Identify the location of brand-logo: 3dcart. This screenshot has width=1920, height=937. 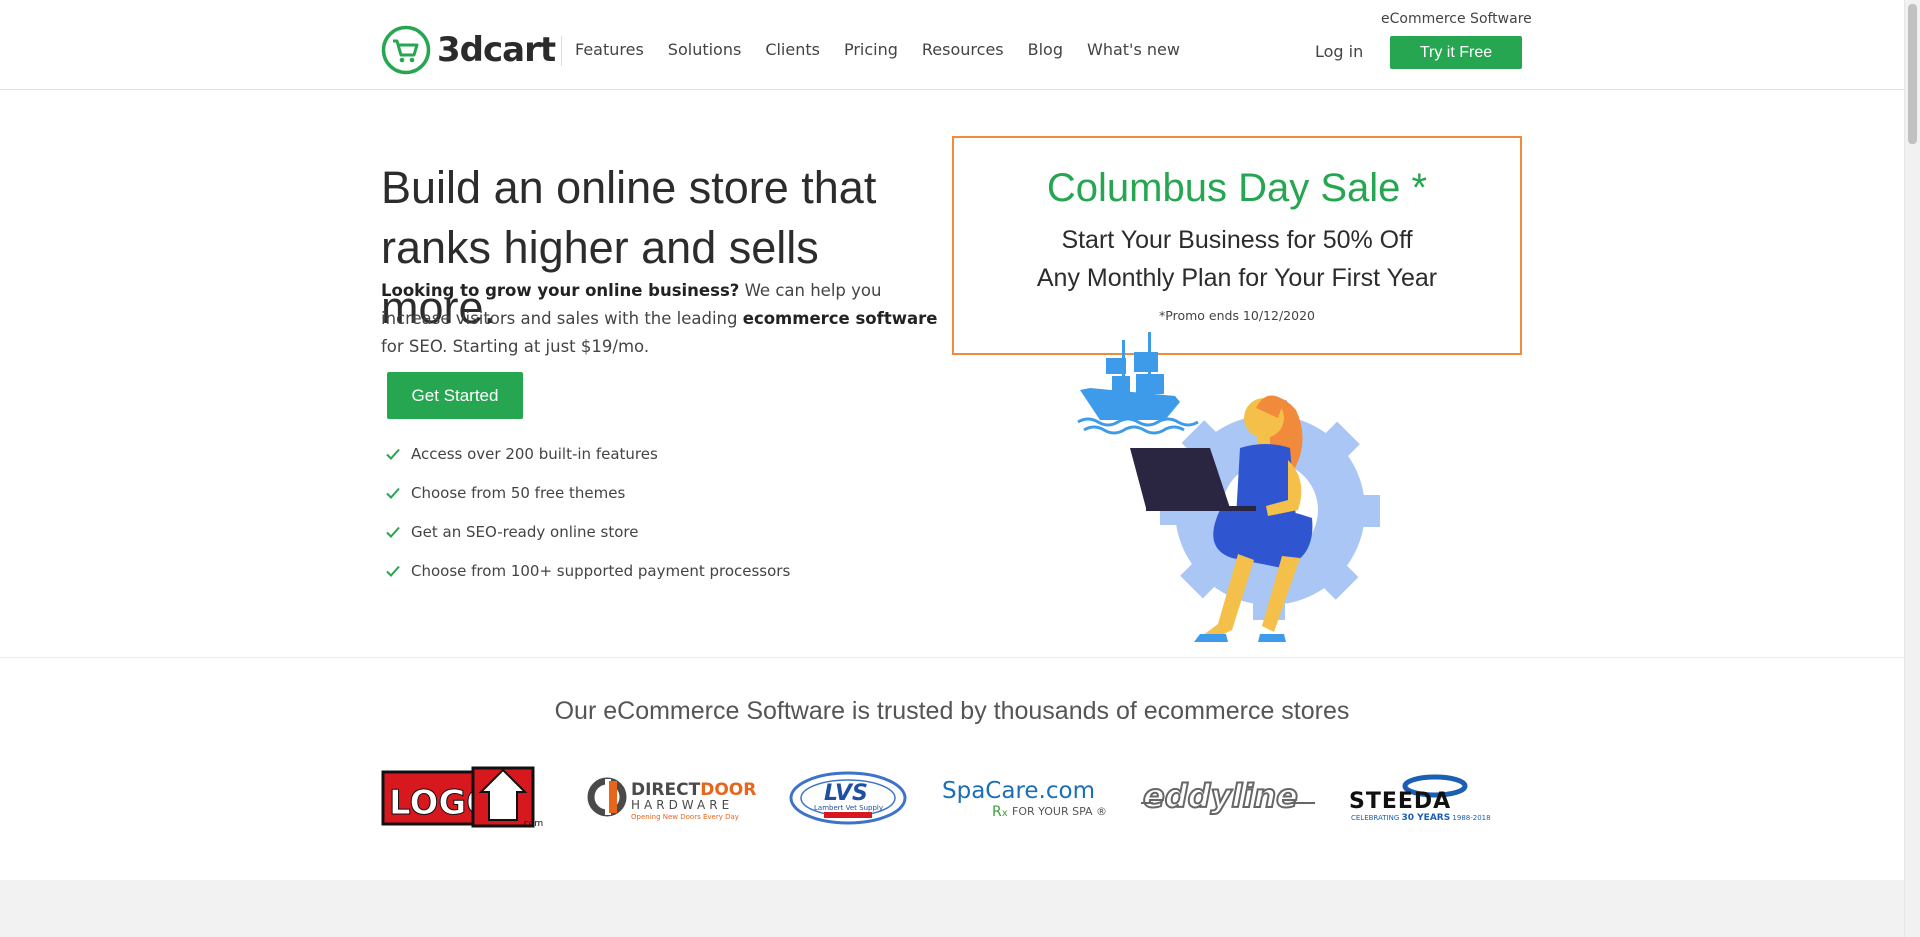
(468, 50).